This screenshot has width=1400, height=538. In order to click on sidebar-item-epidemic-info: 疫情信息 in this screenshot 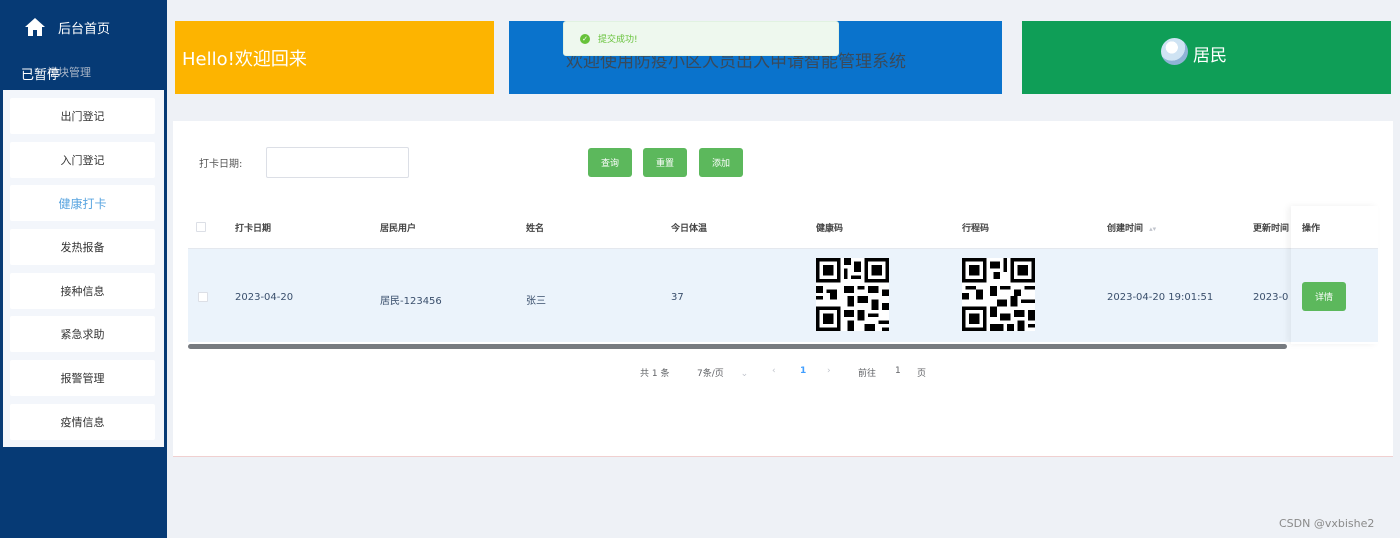, I will do `click(82, 422)`.